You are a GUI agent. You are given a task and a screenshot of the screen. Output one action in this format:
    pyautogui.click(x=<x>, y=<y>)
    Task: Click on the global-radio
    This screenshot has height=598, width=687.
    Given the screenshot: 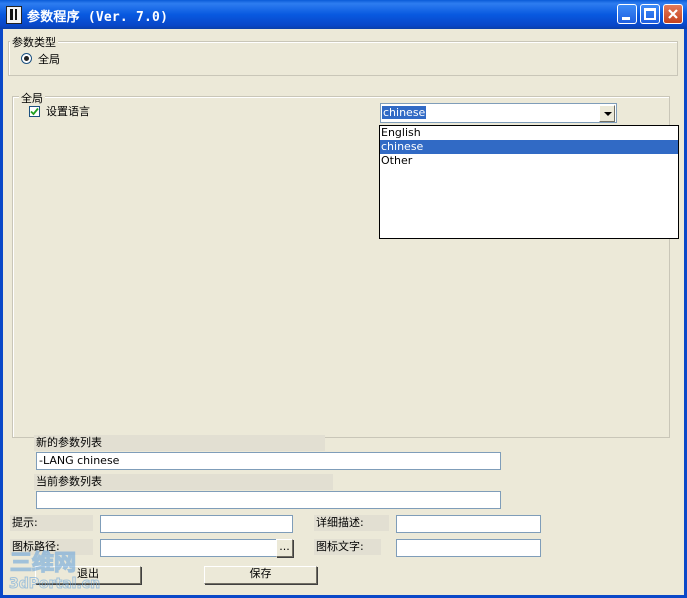 What is the action you would take?
    pyautogui.click(x=26, y=58)
    